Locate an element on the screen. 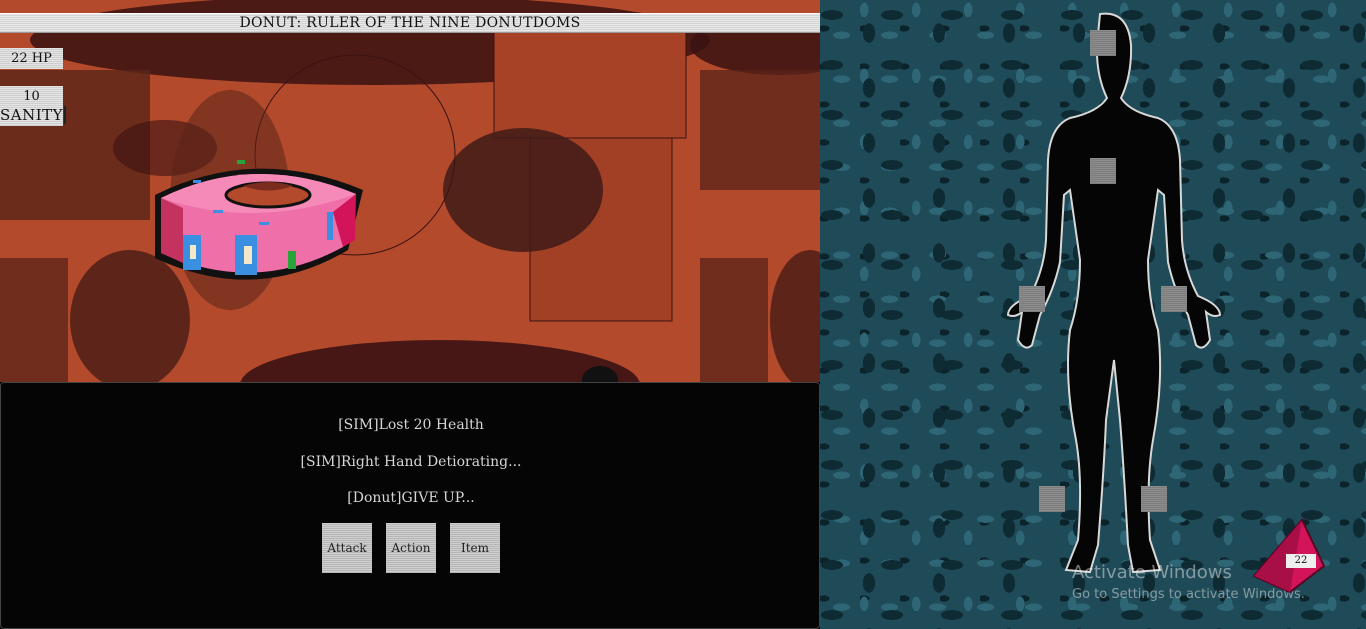 The width and height of the screenshot is (1366, 629). sanity-display: 10 SANITY is located at coordinates (33, 106).